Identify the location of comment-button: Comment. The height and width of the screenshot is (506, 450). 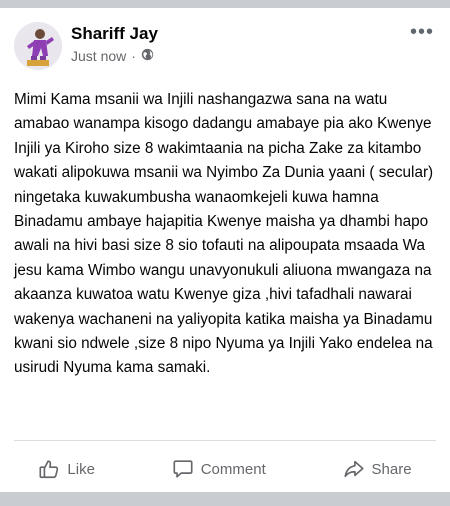
(219, 469).